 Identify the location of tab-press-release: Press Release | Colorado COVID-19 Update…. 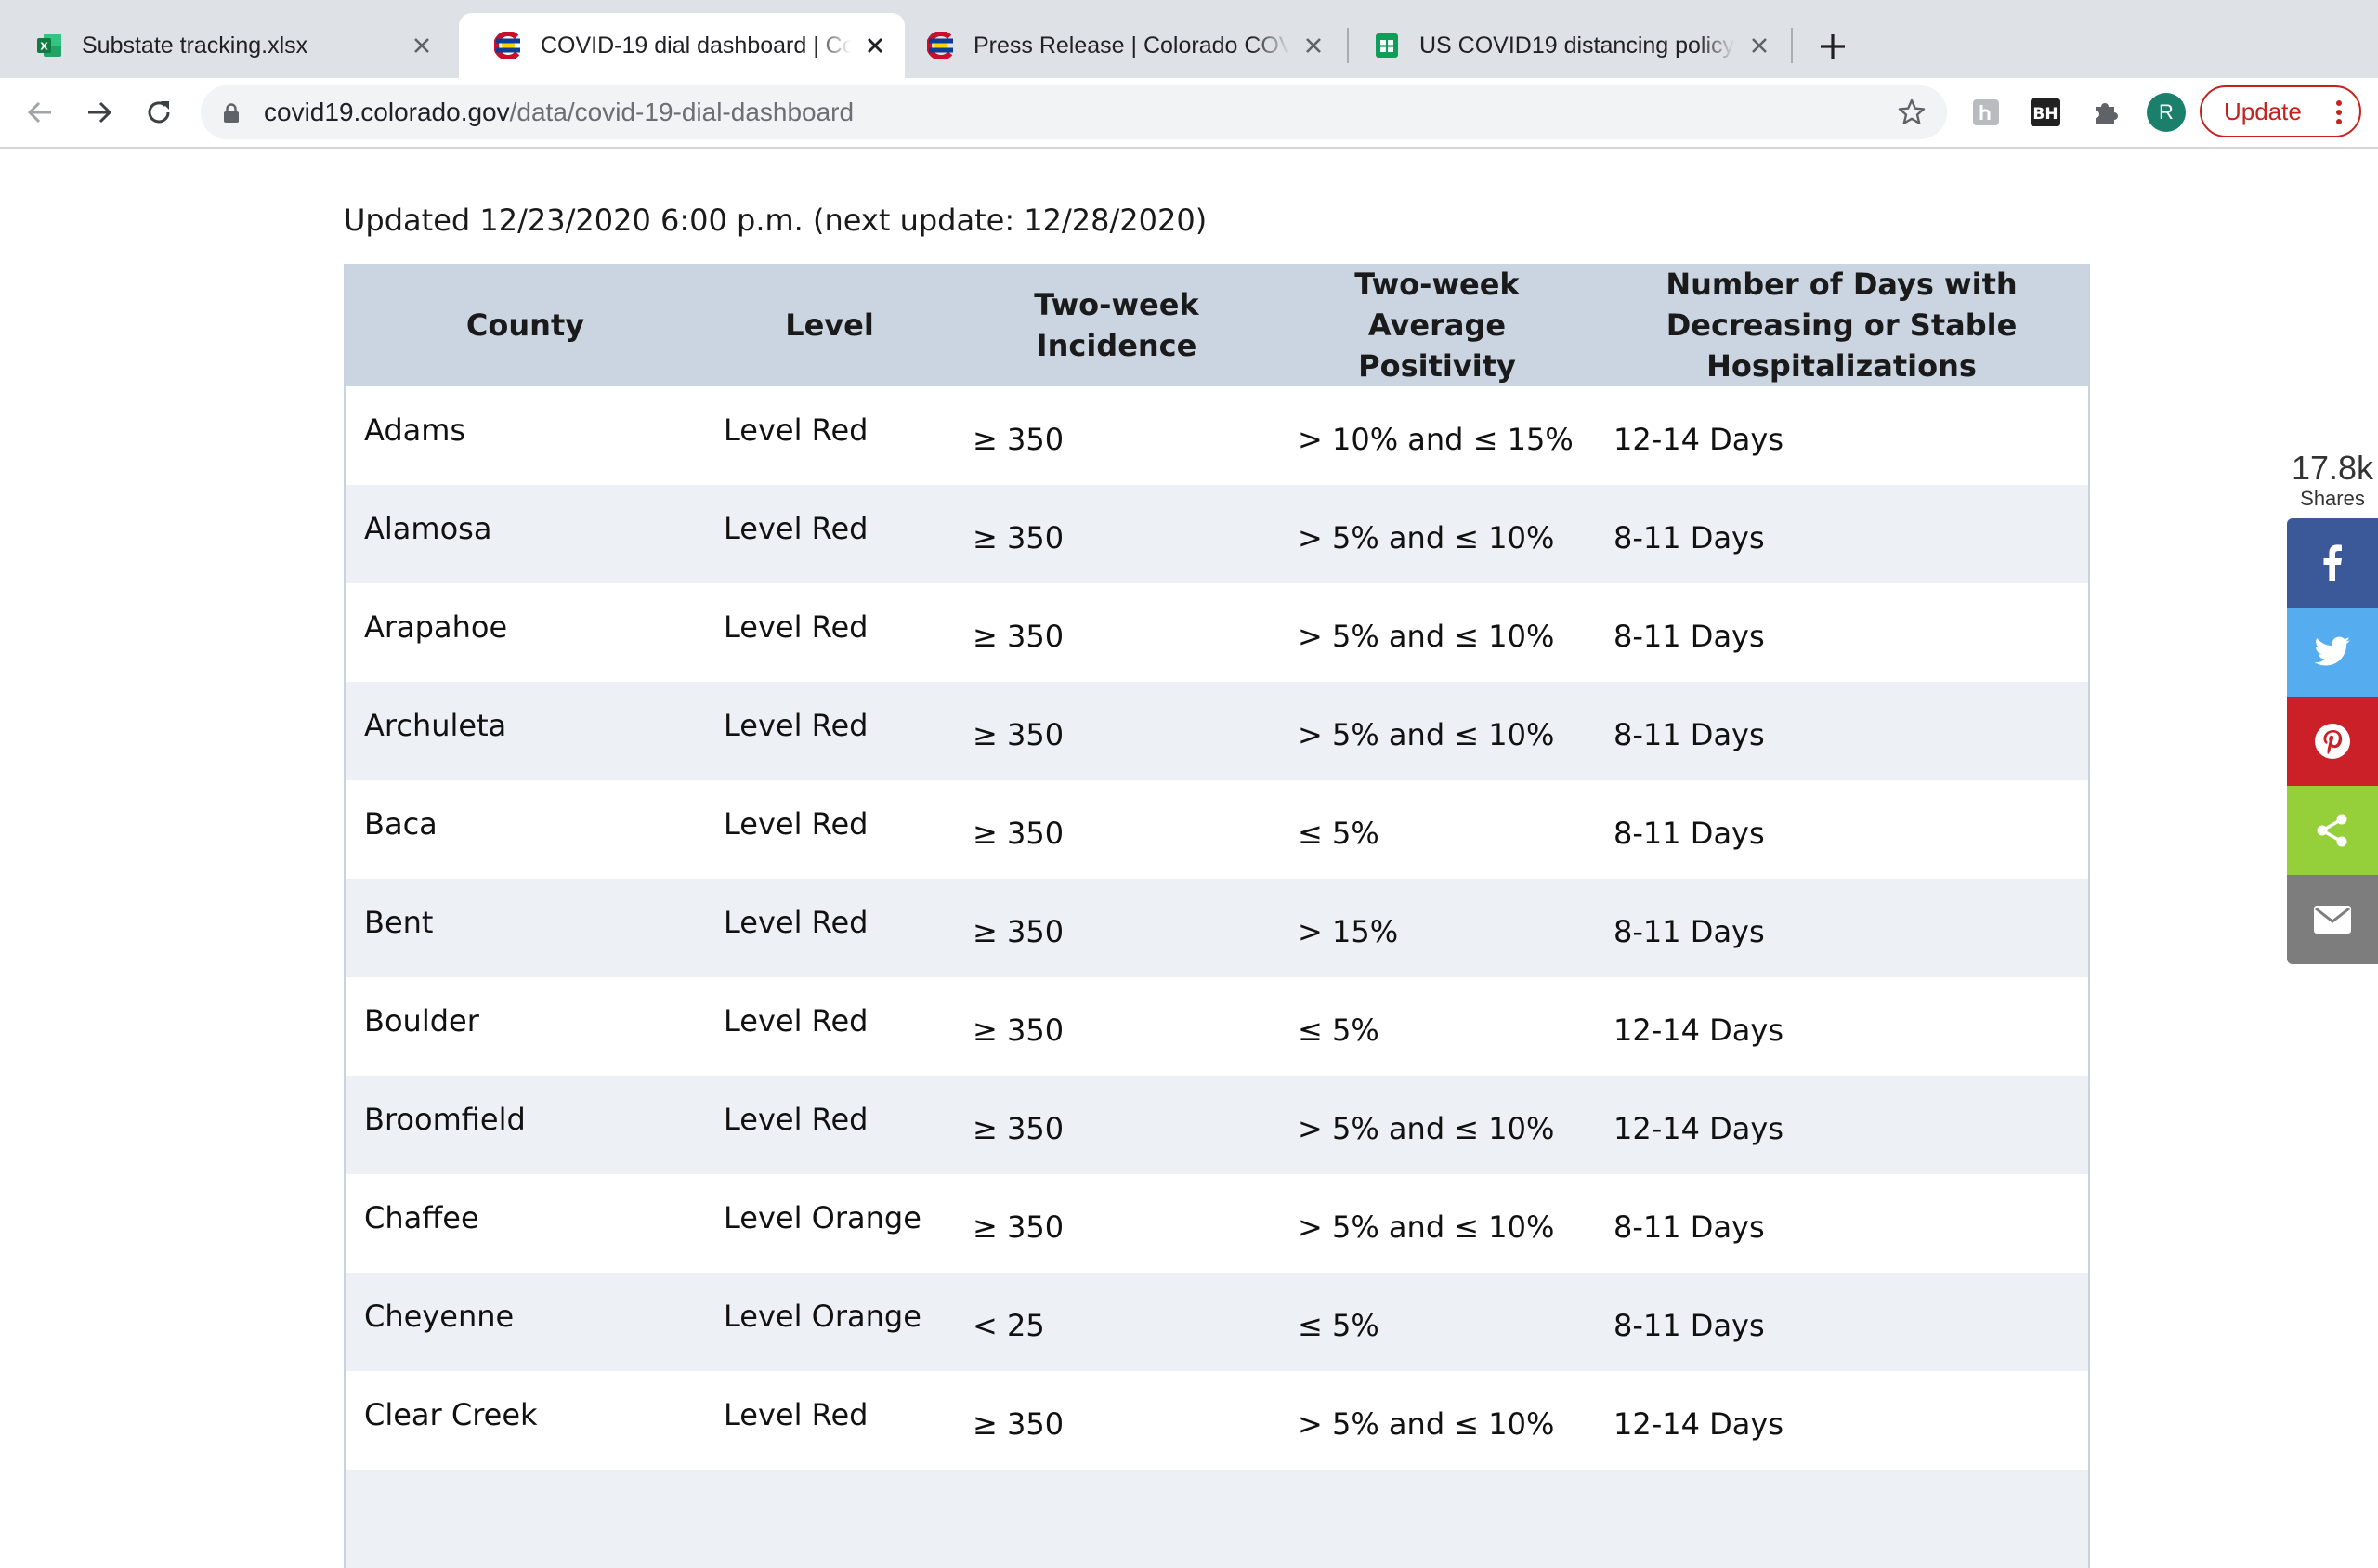
(1117, 45).